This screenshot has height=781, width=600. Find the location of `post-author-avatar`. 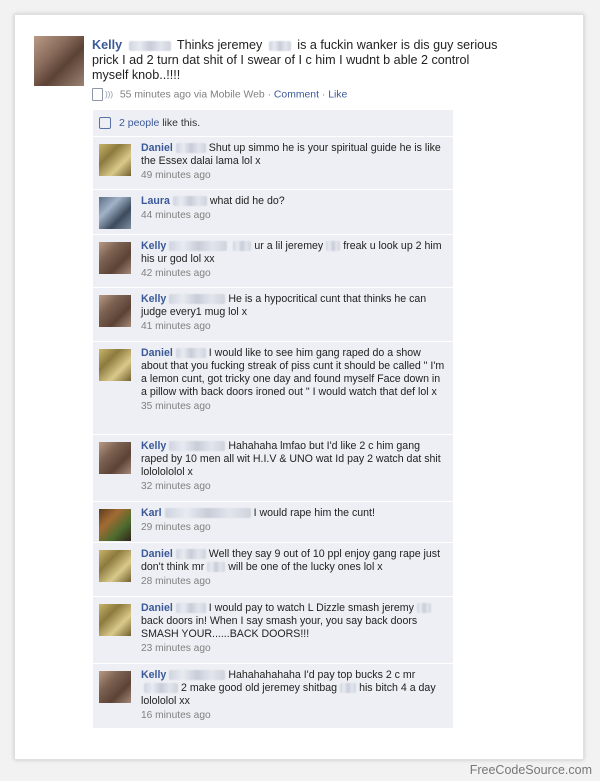

post-author-avatar is located at coordinates (59, 61).